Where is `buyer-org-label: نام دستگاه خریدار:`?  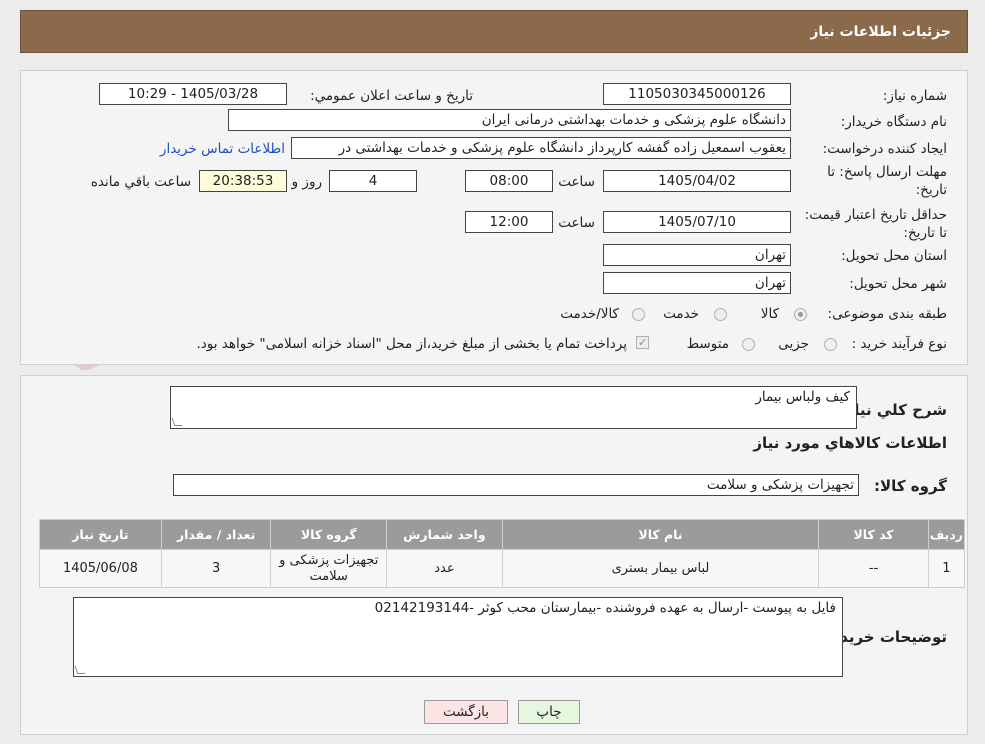
buyer-org-label: نام دستگاه خریدار: is located at coordinates (893, 122).